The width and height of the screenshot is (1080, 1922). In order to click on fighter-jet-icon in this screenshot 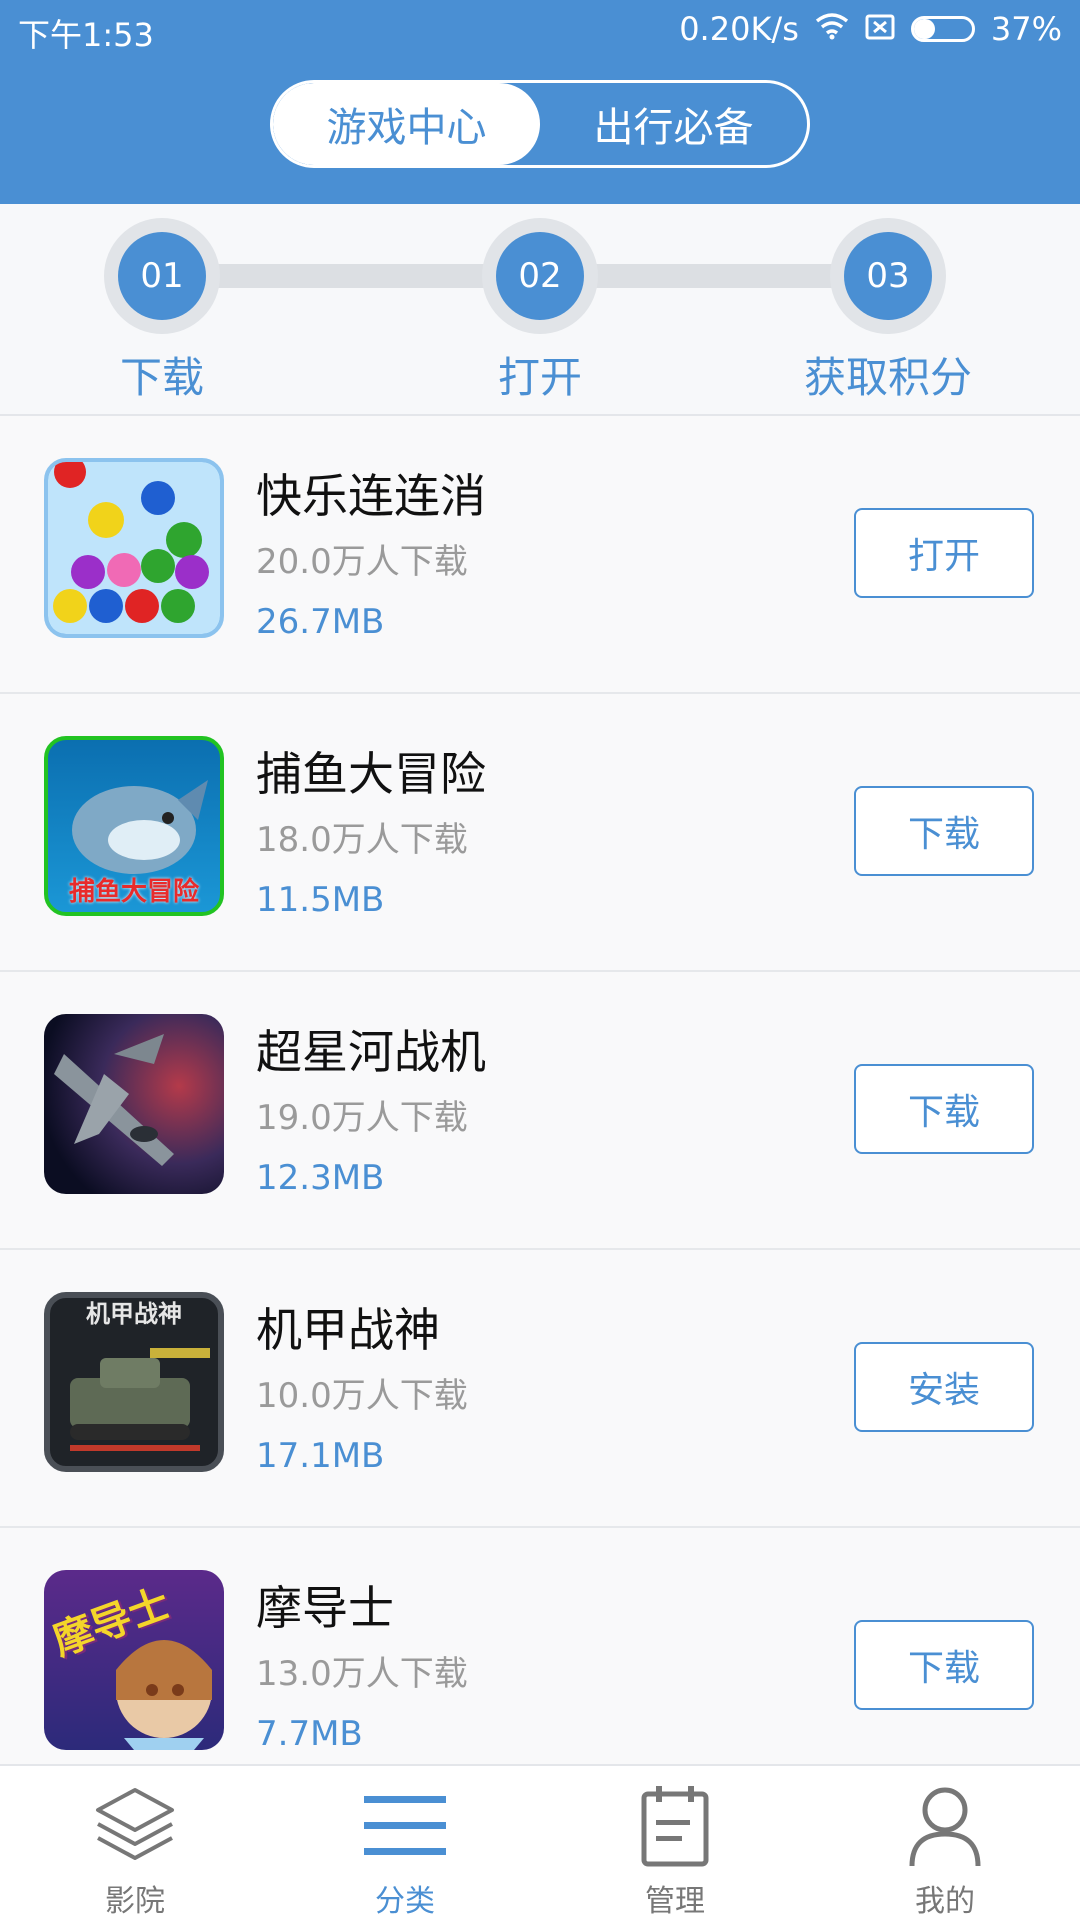, I will do `click(134, 1104)`.